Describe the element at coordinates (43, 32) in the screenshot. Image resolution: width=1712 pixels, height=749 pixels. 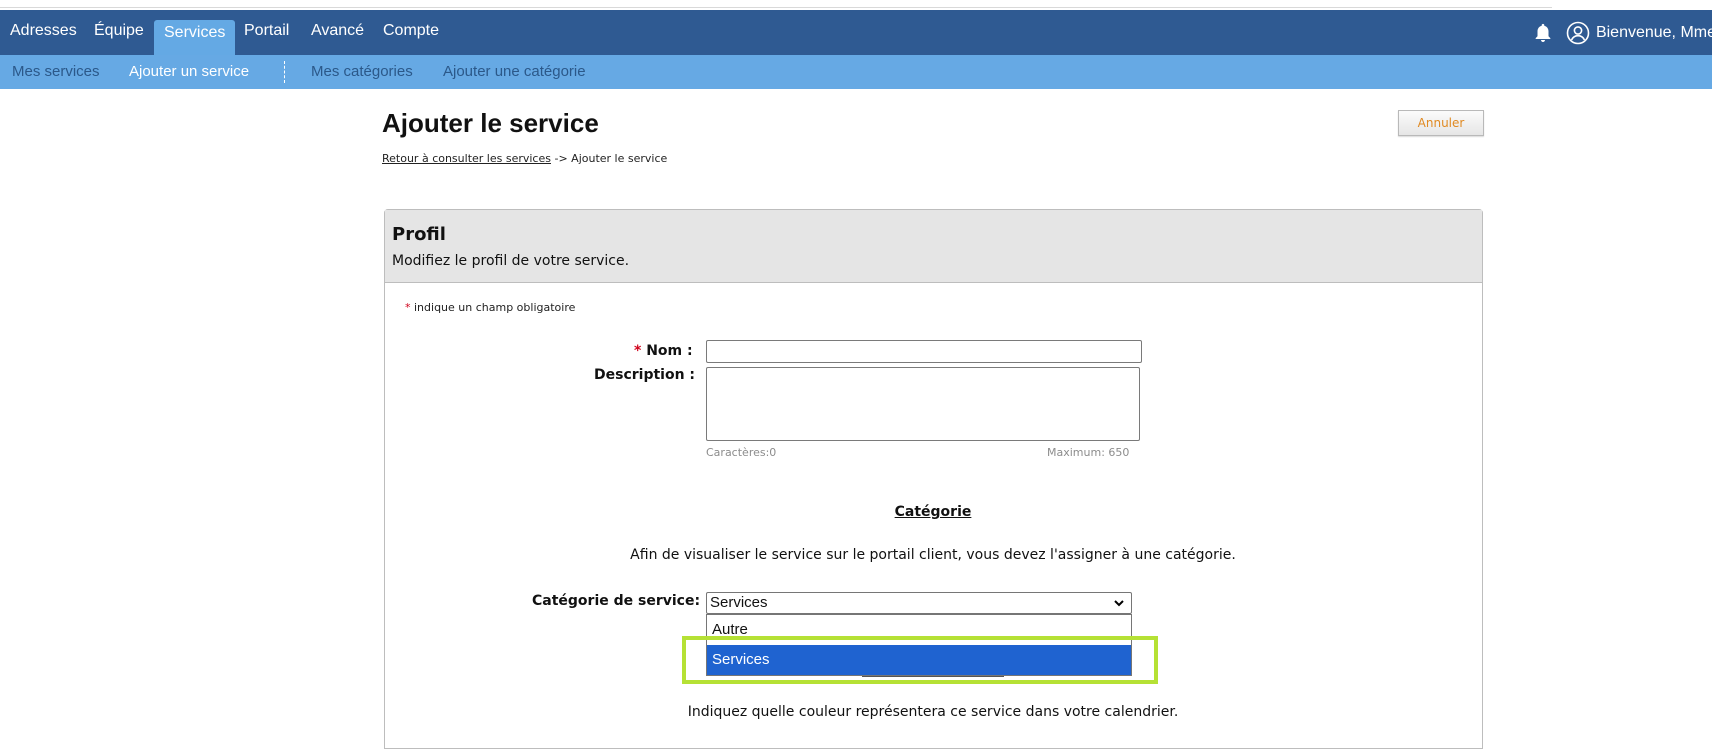
I see `nav-item-adresses: Adresses` at that location.